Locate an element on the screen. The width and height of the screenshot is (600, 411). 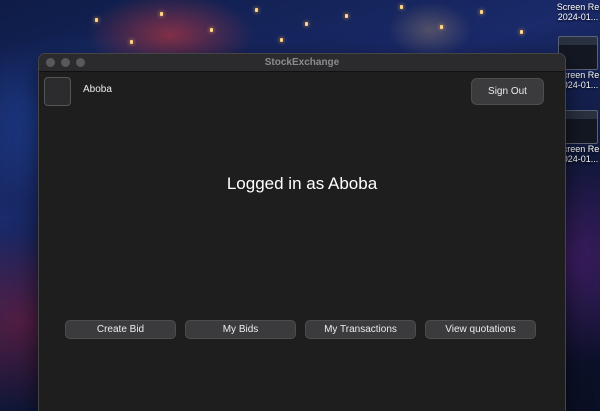
create-bid-button: Create Bid is located at coordinates (120, 329).